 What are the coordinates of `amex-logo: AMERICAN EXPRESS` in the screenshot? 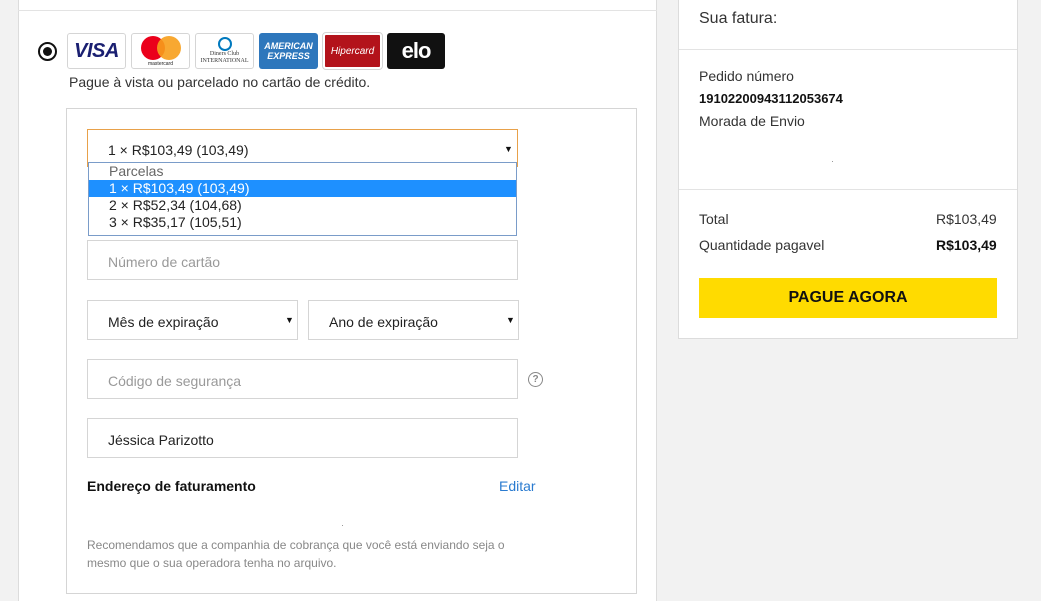 It's located at (288, 51).